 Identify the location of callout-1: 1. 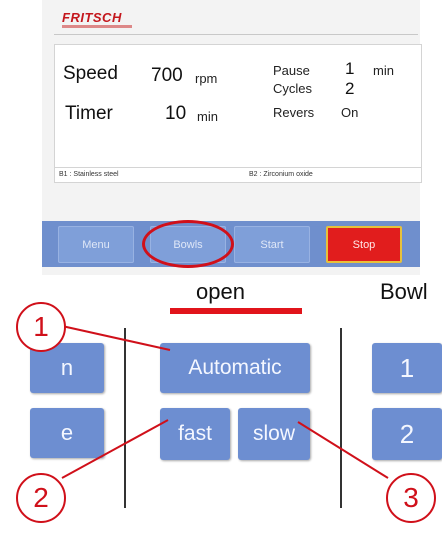
(41, 327).